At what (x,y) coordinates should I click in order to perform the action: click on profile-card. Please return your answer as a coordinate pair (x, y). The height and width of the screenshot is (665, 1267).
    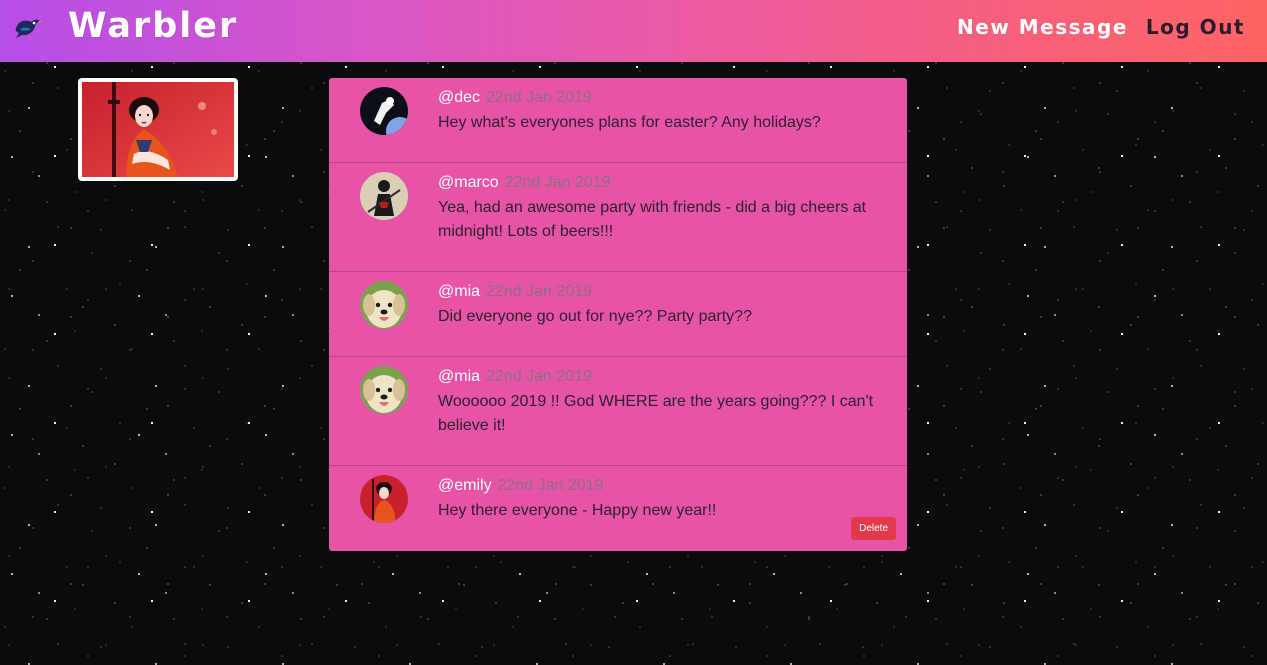
    Looking at the image, I should click on (158, 129).